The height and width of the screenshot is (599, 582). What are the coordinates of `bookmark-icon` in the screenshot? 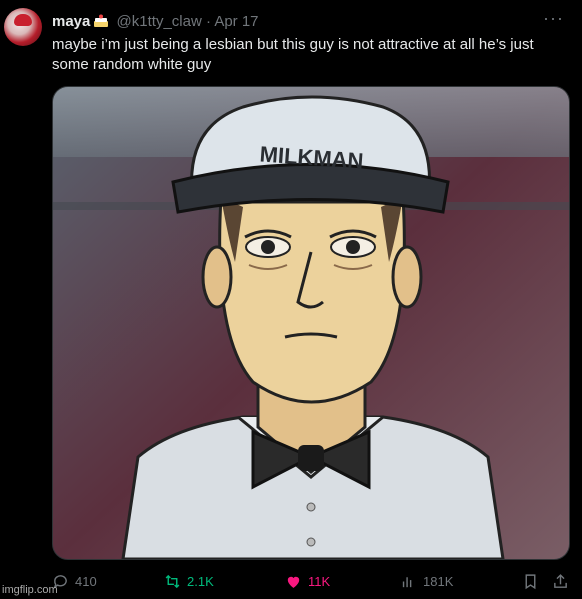 It's located at (530, 581).